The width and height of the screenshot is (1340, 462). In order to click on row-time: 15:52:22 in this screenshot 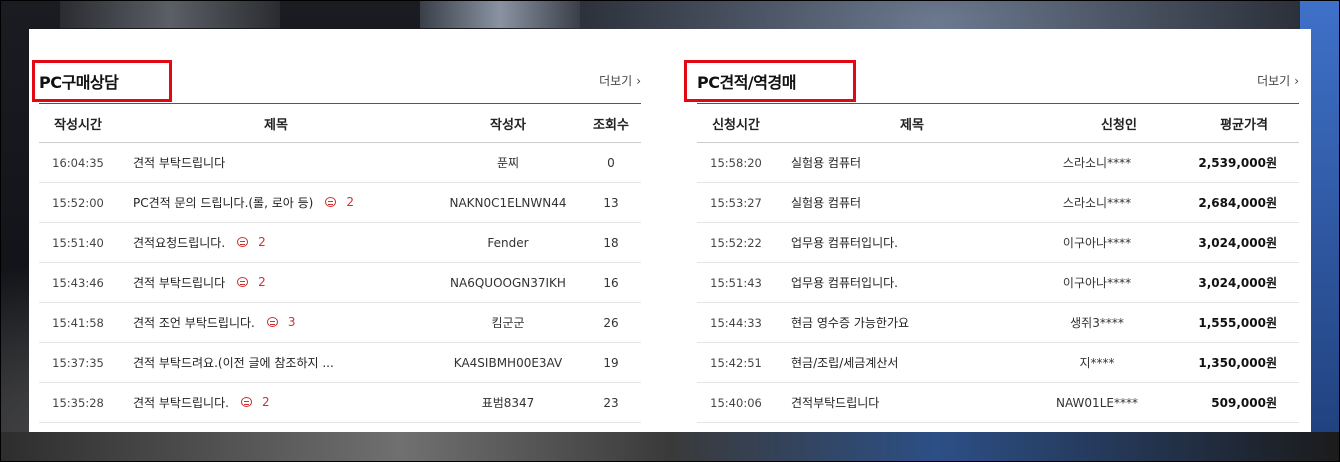, I will do `click(736, 242)`.